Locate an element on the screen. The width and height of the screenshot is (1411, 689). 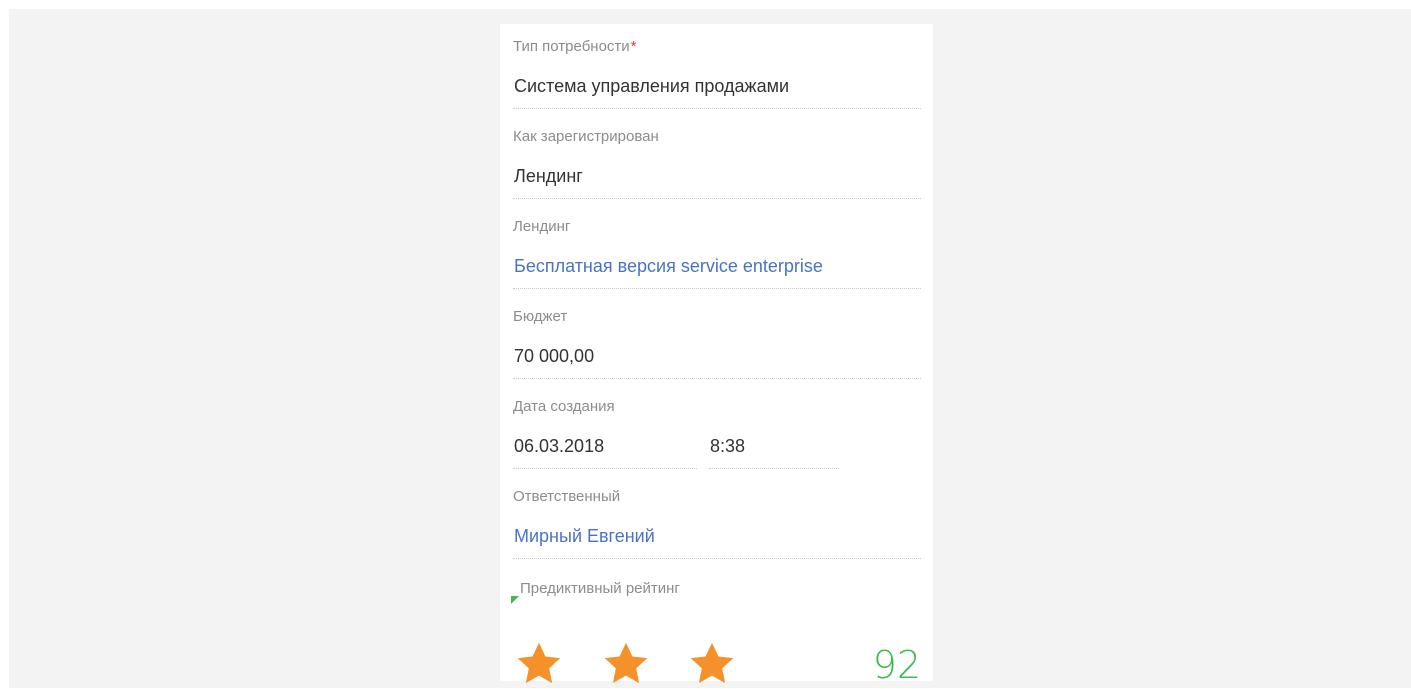
predictive-score: 92 is located at coordinates (896, 665).